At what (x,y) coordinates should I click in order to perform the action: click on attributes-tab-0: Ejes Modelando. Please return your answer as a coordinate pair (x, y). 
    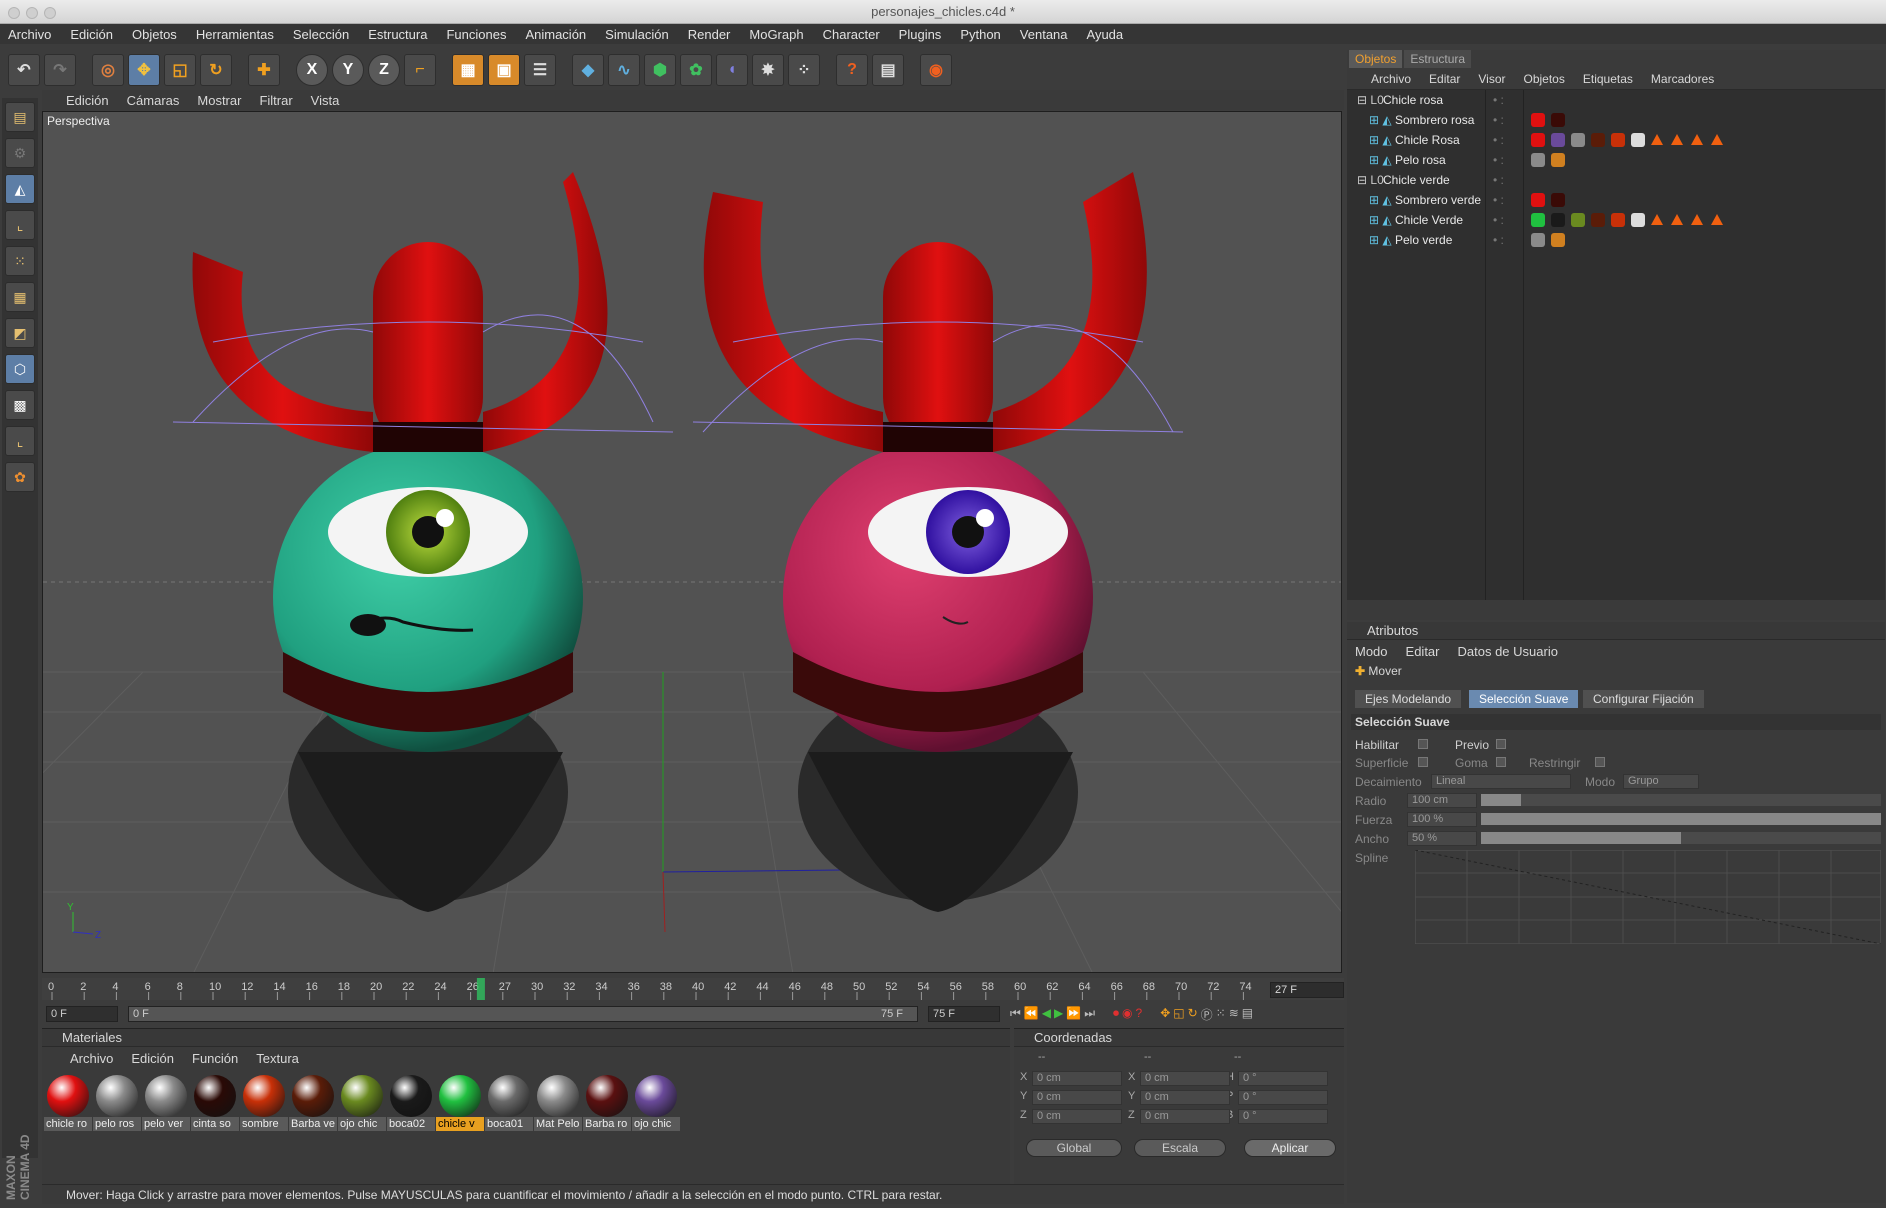
    Looking at the image, I should click on (1408, 699).